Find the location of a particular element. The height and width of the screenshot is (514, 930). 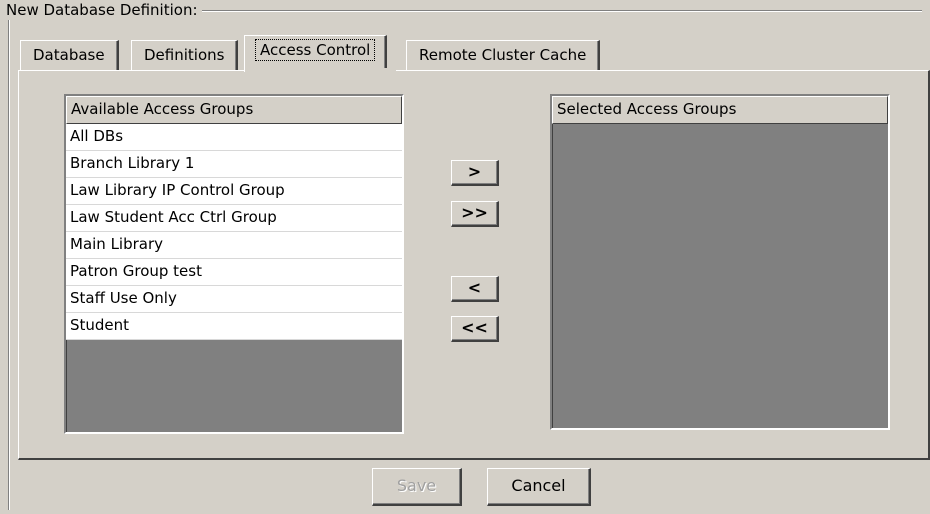

active-tab-joint is located at coordinates (322, 70).